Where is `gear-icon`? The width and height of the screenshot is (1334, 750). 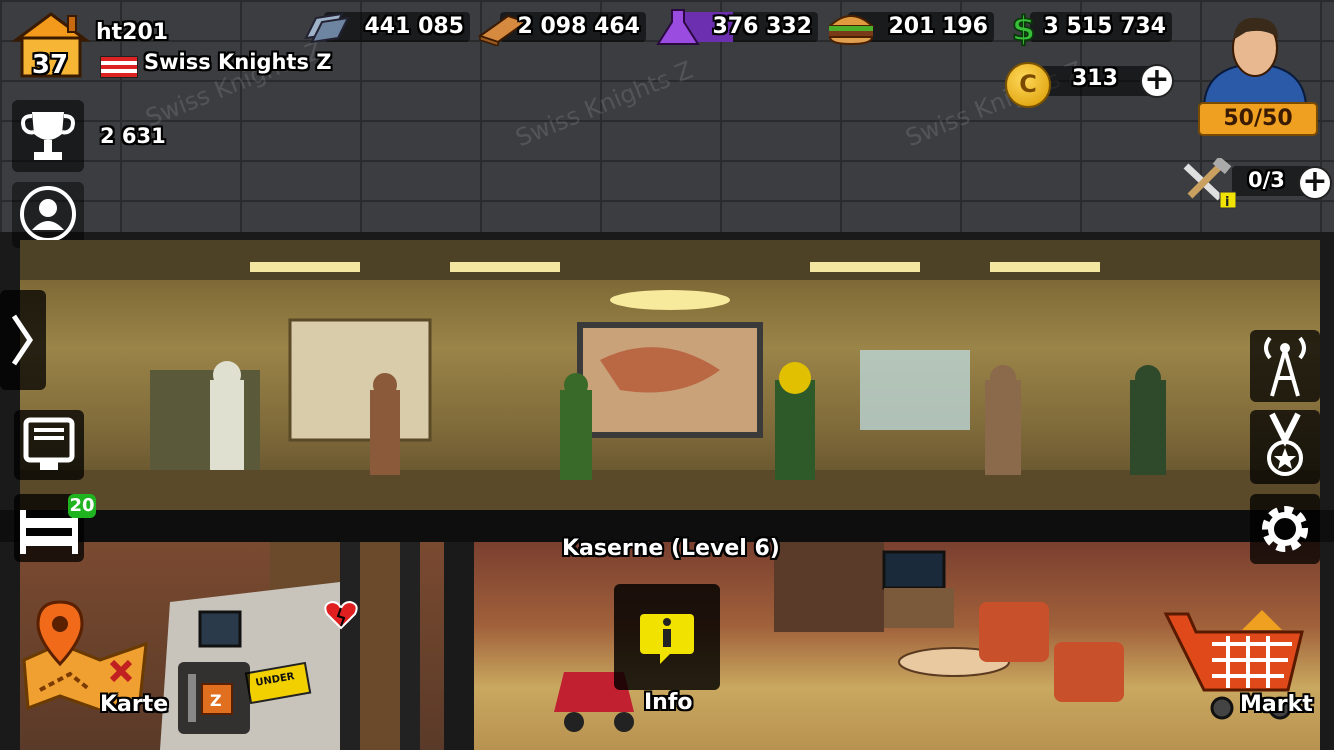 gear-icon is located at coordinates (1285, 529).